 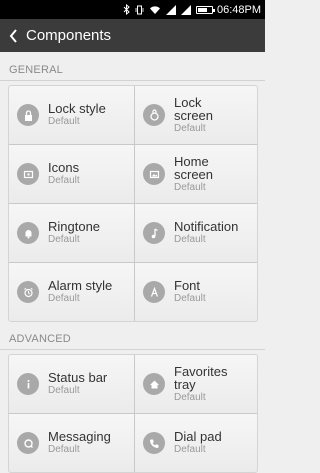 I want to click on music-note-icon, so click(x=154, y=233).